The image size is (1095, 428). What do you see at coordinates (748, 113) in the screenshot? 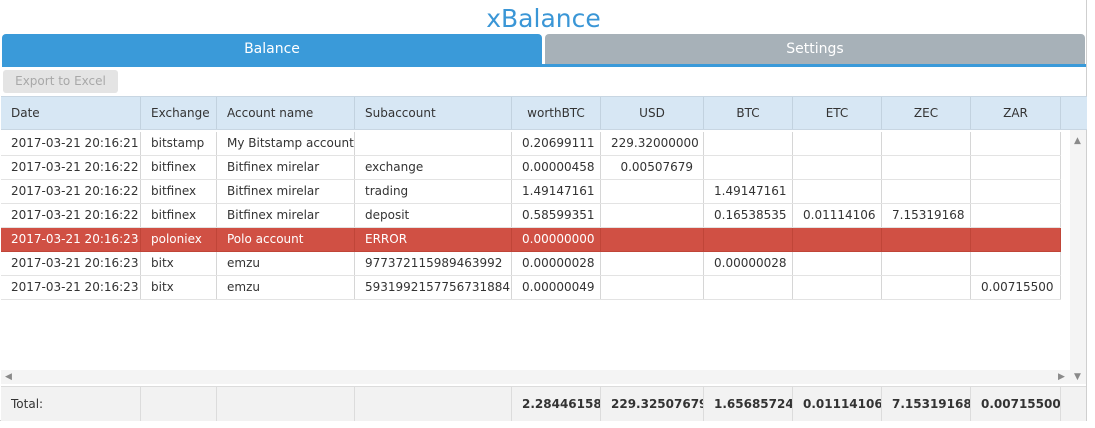
I see `column-header-btc: BTC` at bounding box center [748, 113].